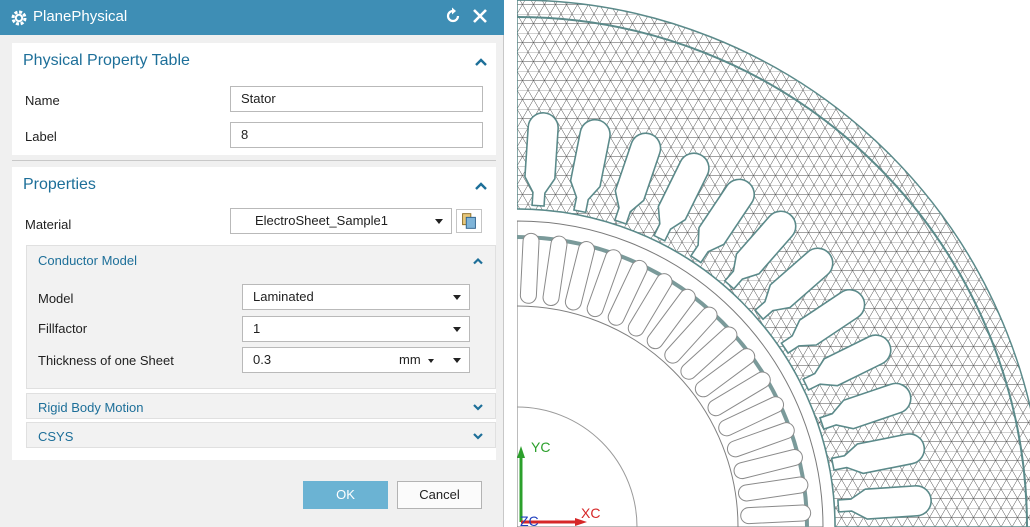  I want to click on fillfactor-label: Fillfactor, so click(63, 328).